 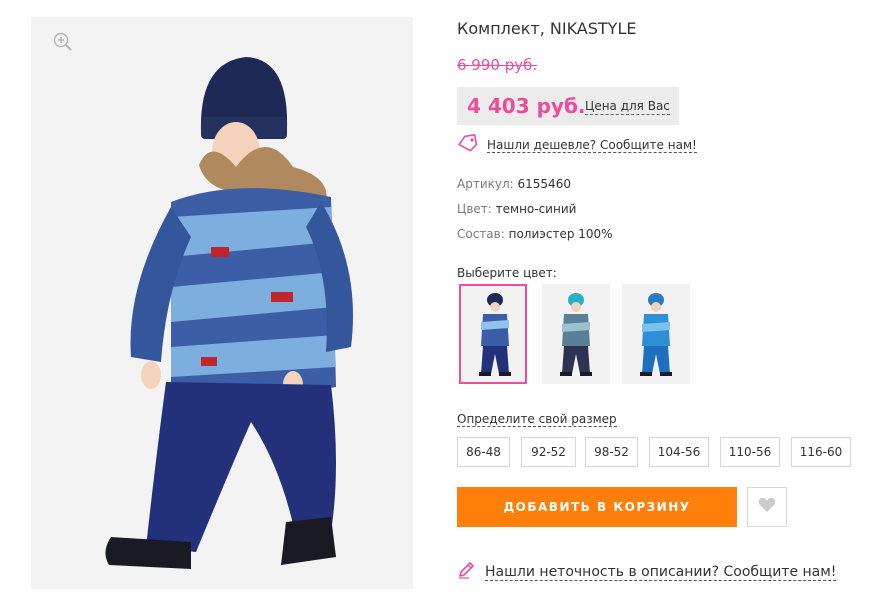 I want to click on wishlist-button, so click(x=767, y=507).